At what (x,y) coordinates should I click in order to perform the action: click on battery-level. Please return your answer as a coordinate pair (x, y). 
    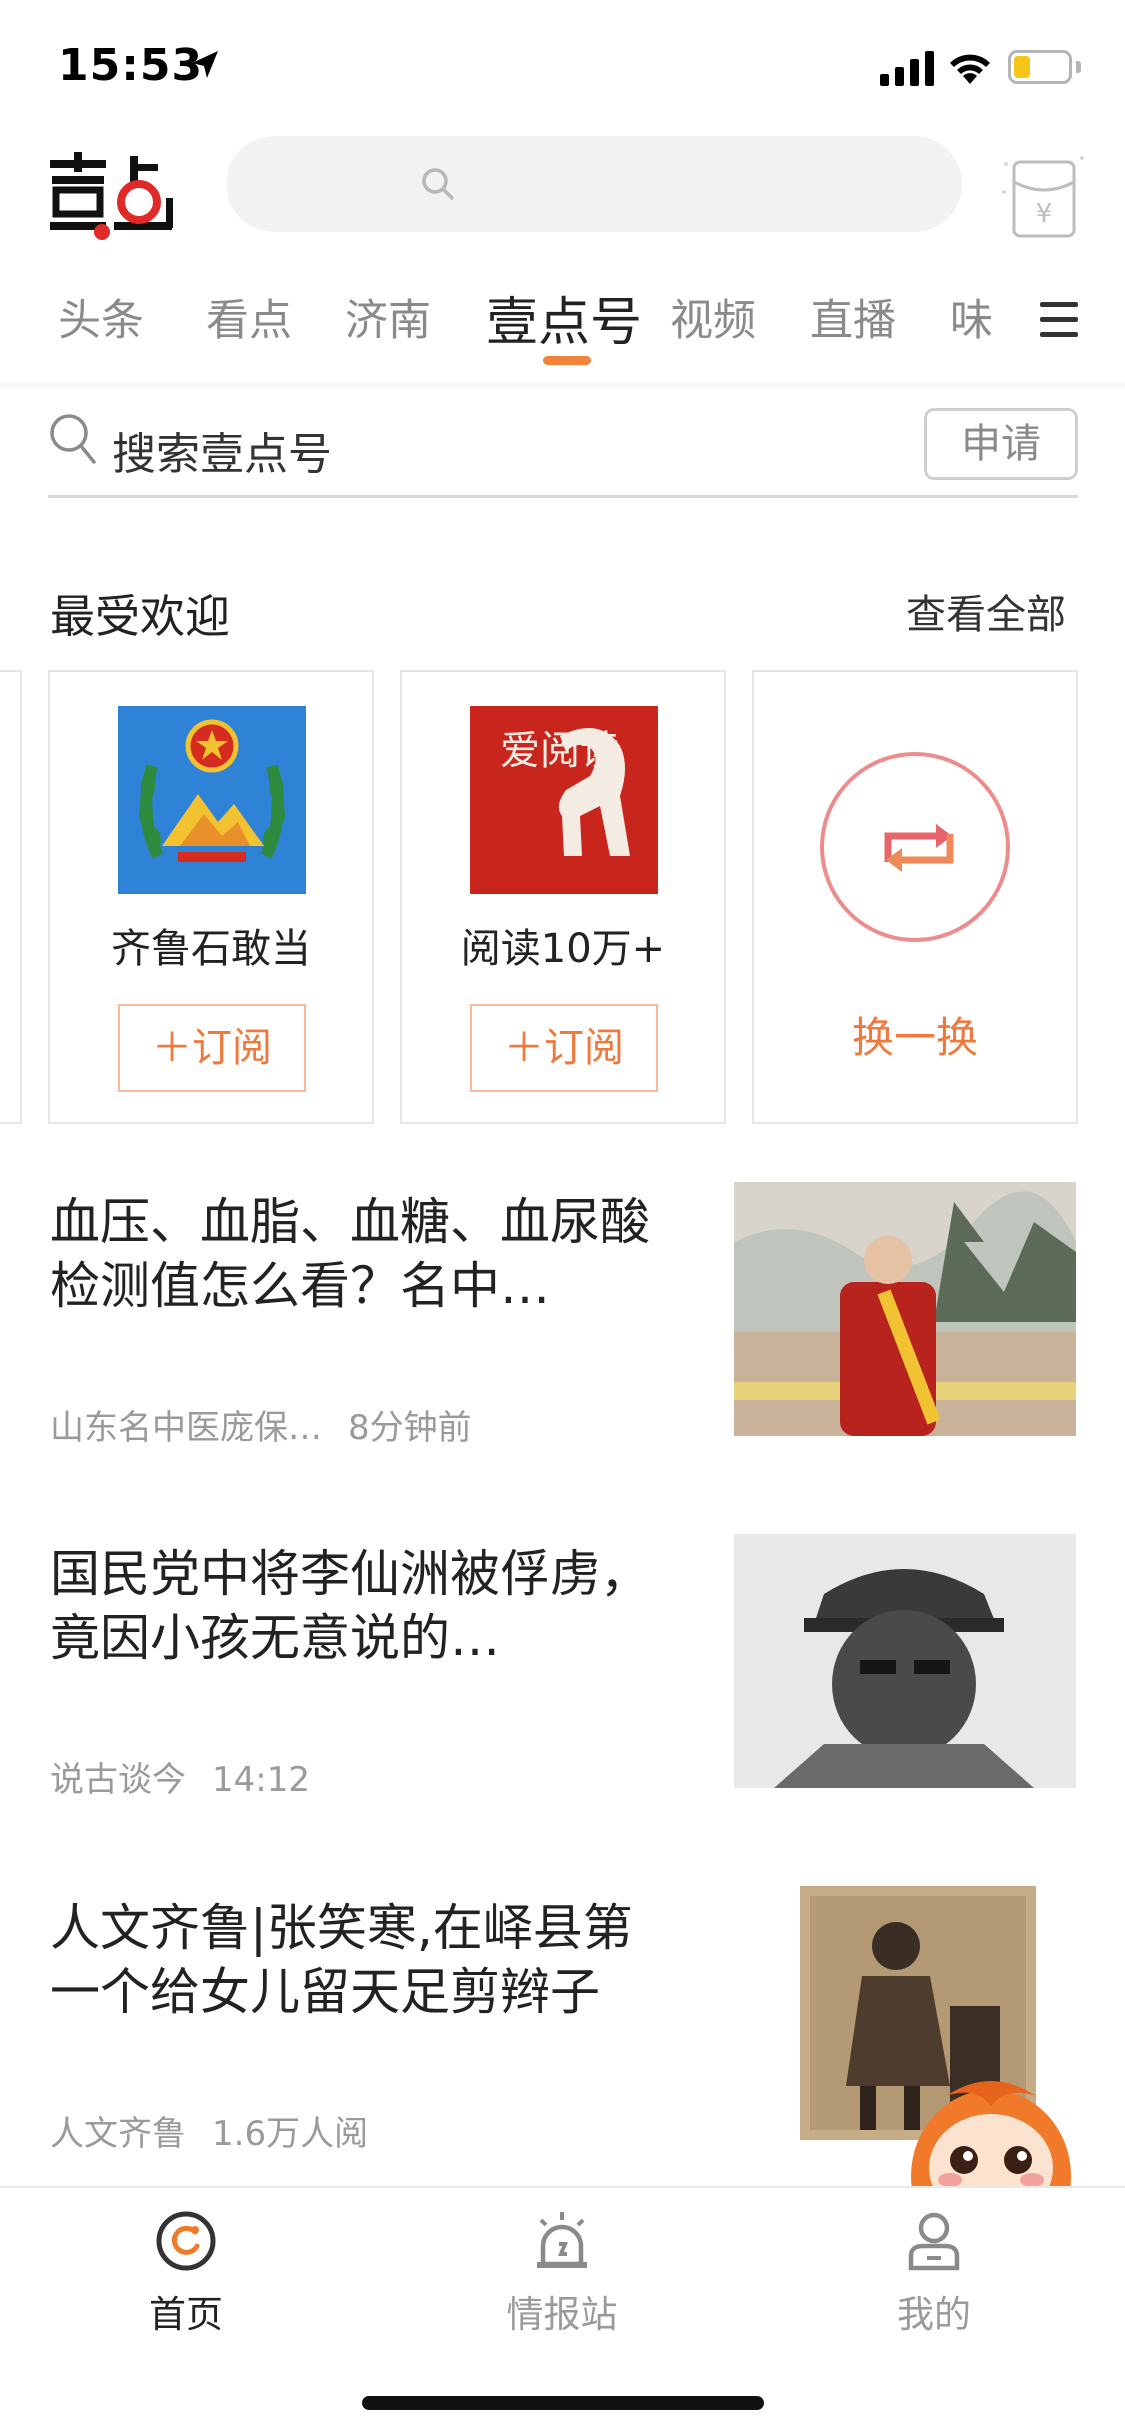
    Looking at the image, I should click on (1022, 67).